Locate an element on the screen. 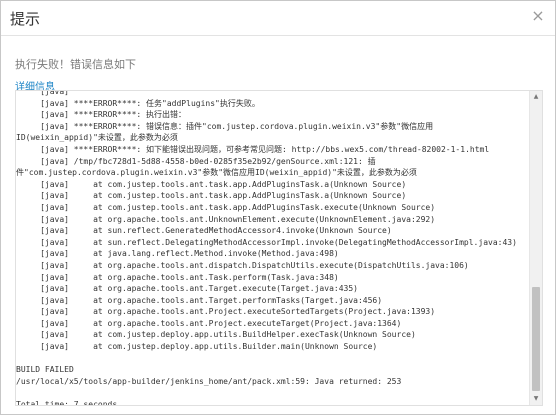 The image size is (556, 415). error-message: 执行失败！错误信息如下 is located at coordinates (75, 64).